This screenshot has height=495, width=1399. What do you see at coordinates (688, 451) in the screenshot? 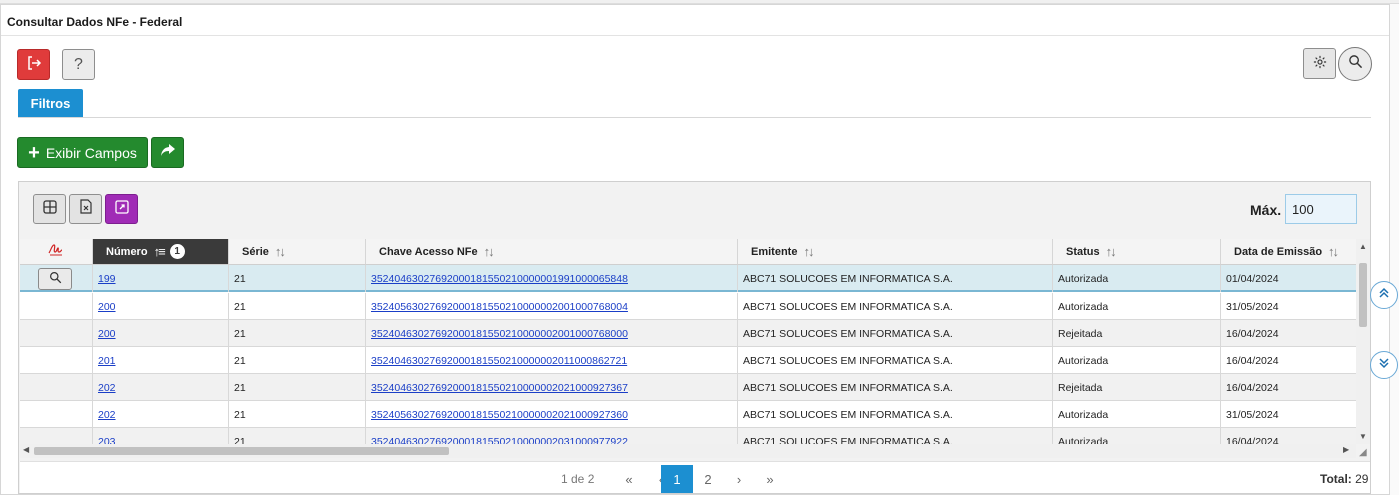
I see `horizontal-scrollbar: ◀ ▶` at bounding box center [688, 451].